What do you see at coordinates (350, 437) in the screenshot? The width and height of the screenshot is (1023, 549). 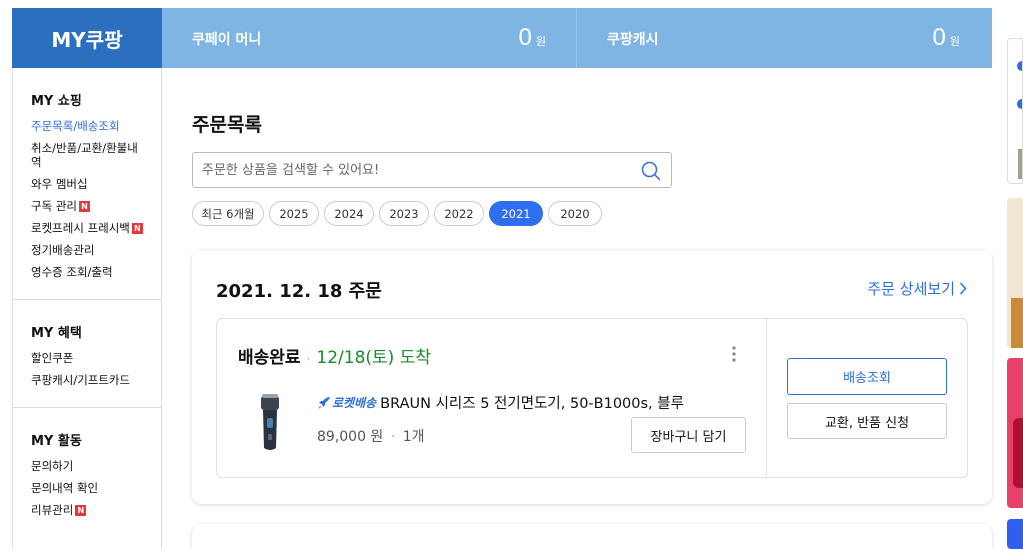 I see `product-price: 89,000 원` at bounding box center [350, 437].